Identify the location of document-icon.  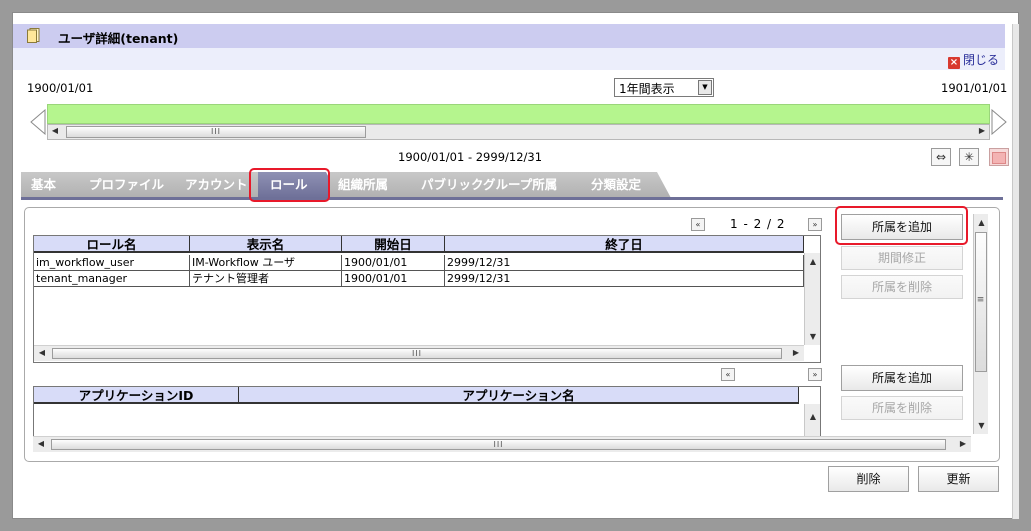
(33, 35).